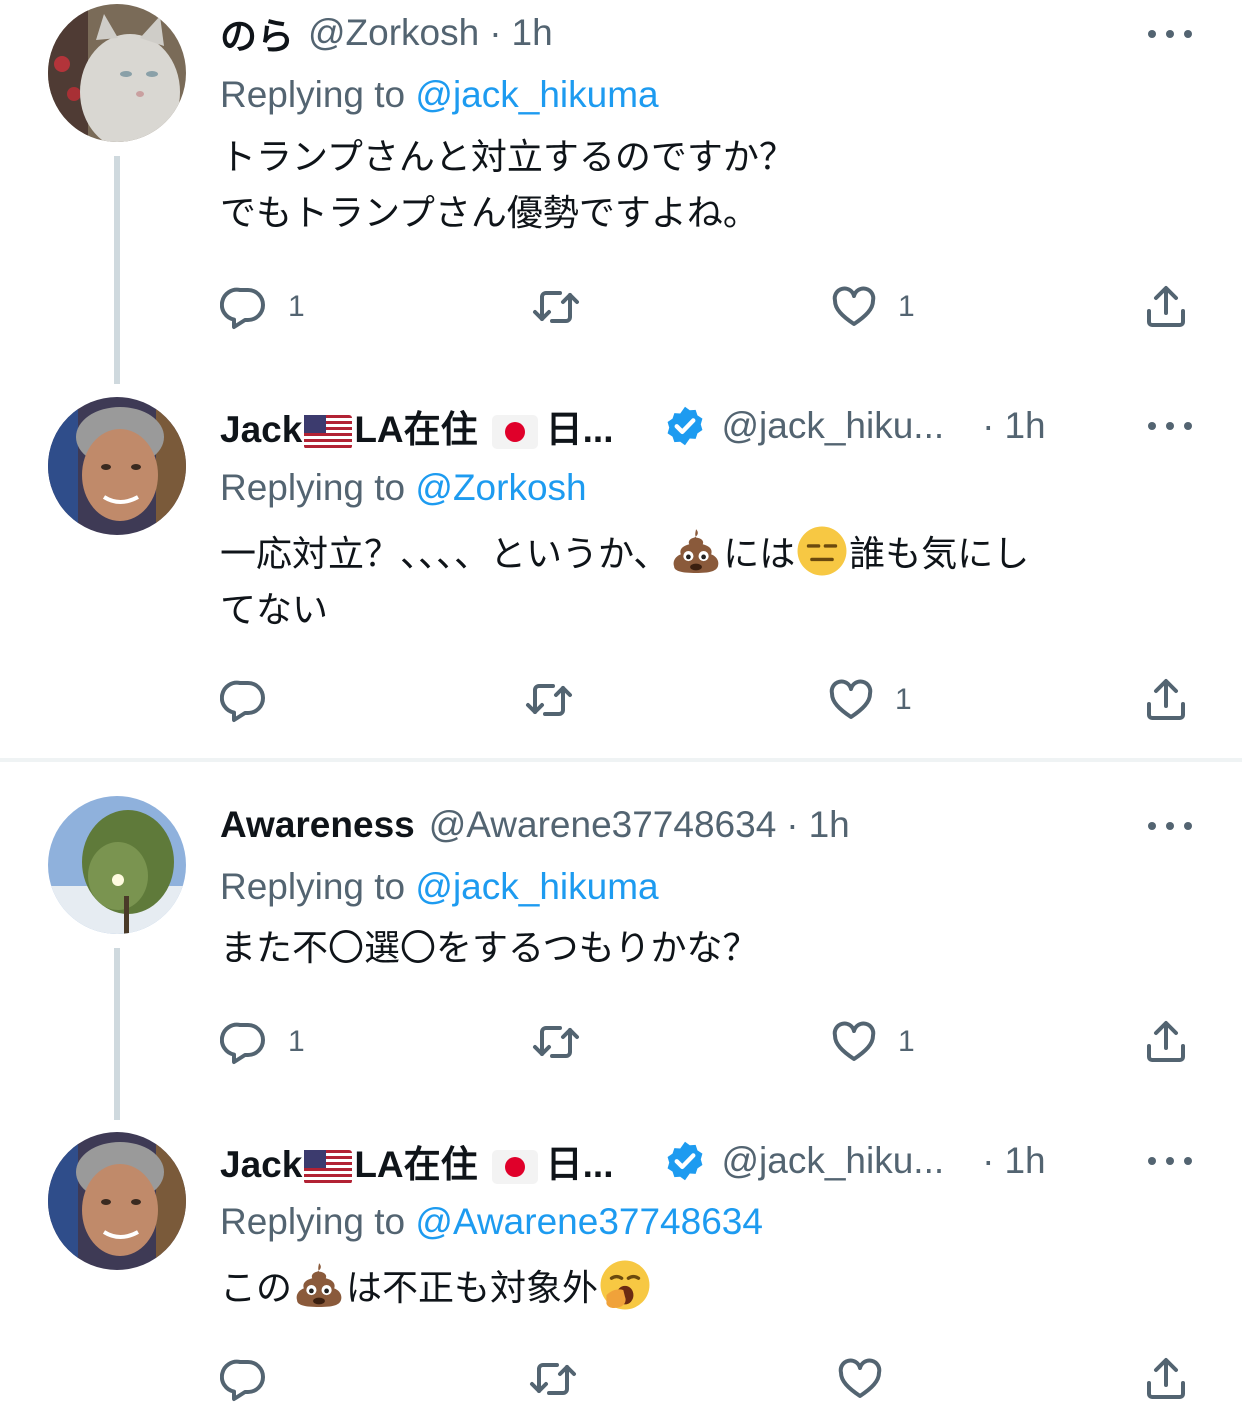 The width and height of the screenshot is (1242, 1426). Describe the element at coordinates (257, 33) in the screenshot. I see `display-name: のら` at that location.